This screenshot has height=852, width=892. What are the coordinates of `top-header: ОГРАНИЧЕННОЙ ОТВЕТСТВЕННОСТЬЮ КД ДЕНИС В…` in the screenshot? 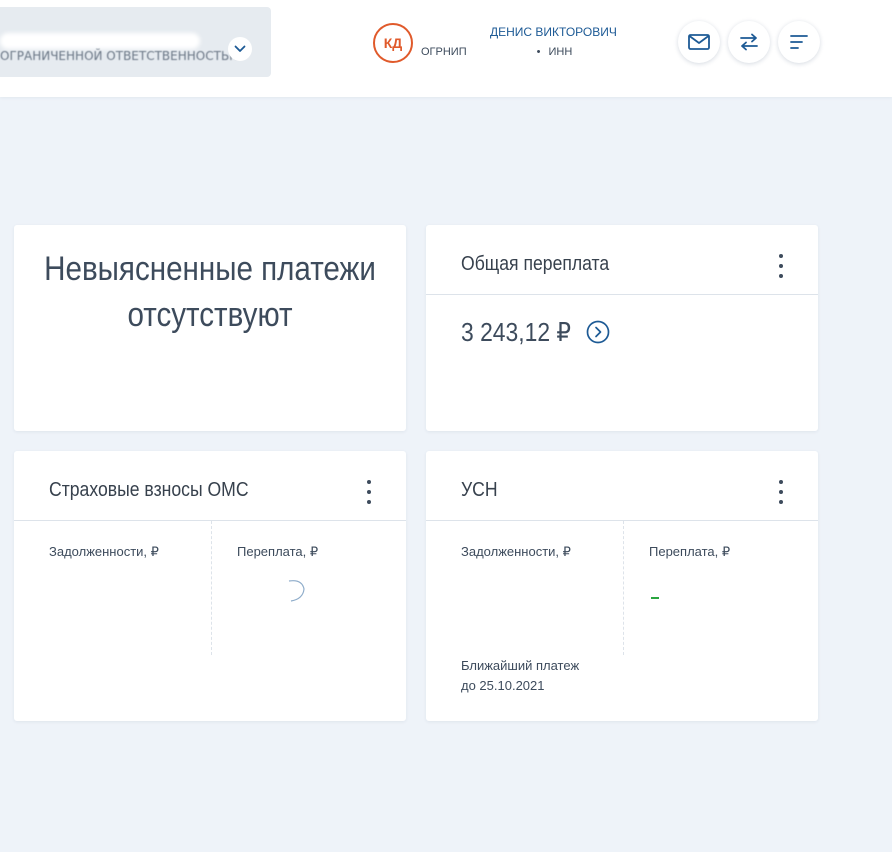 It's located at (446, 48).